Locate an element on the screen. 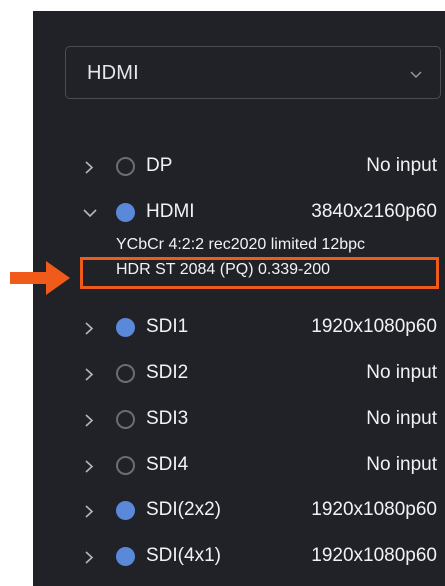 This screenshot has width=445, height=586. input-name: SDI2 is located at coordinates (167, 372).